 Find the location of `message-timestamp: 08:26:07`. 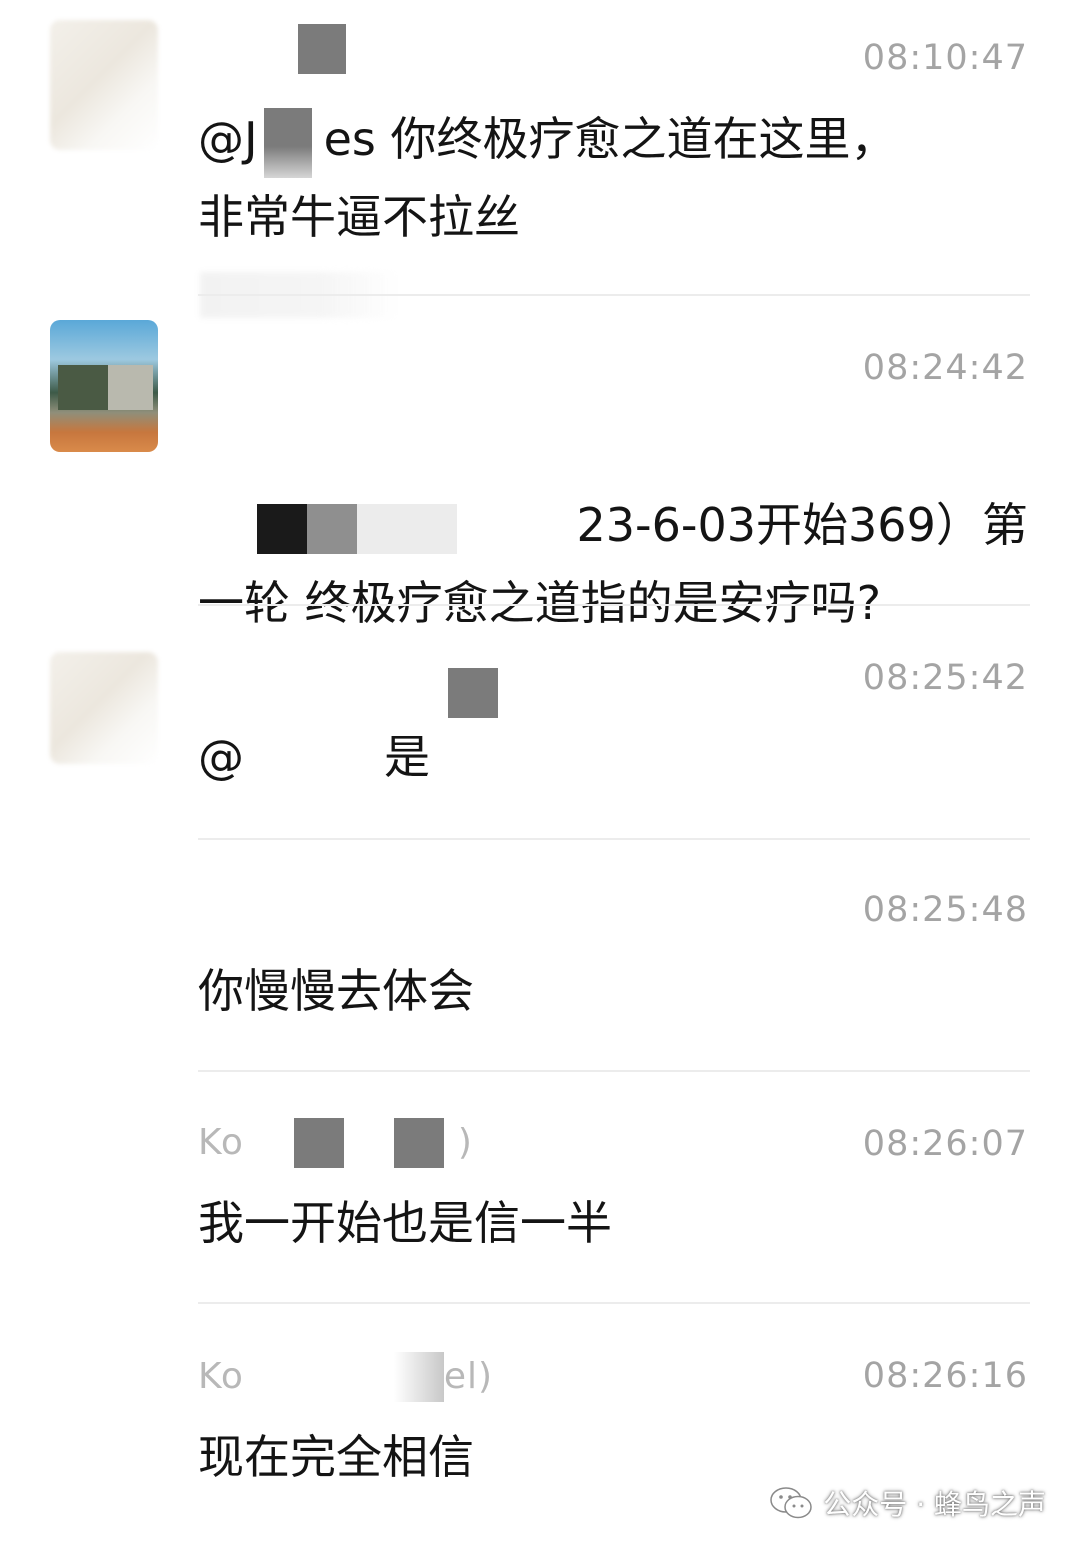

message-timestamp: 08:26:07 is located at coordinates (945, 1144).